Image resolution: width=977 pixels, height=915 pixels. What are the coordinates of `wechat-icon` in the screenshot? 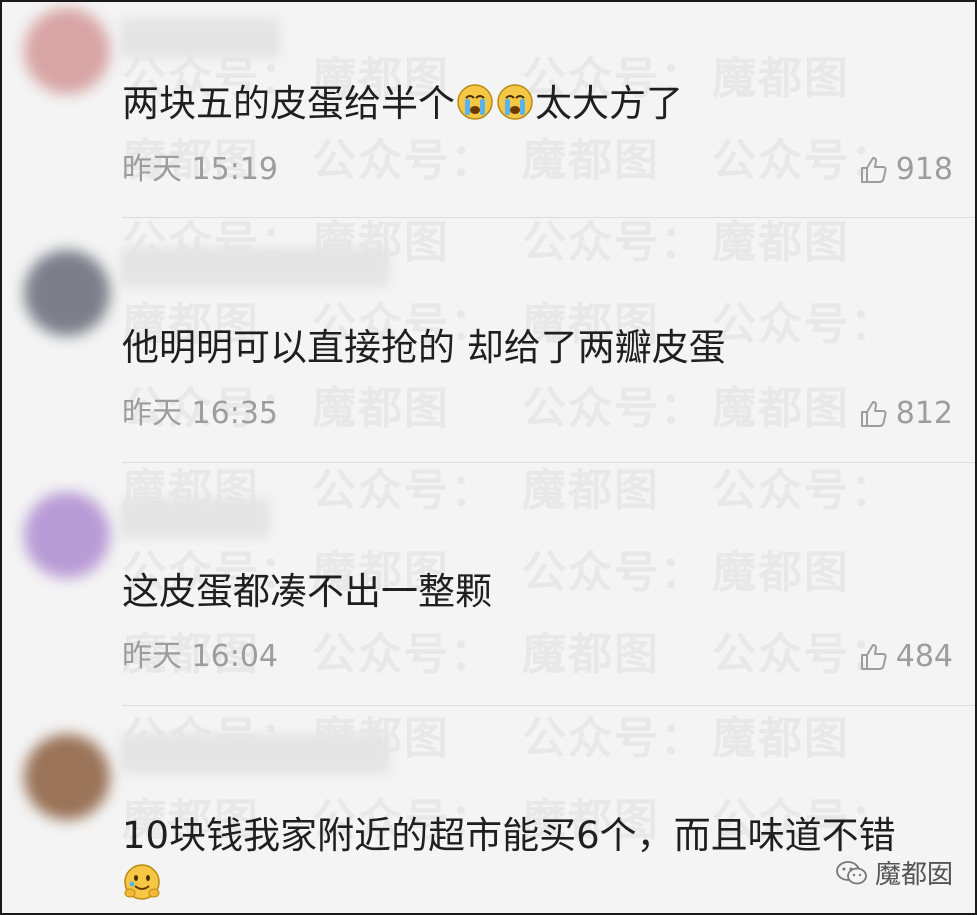 It's located at (851, 872).